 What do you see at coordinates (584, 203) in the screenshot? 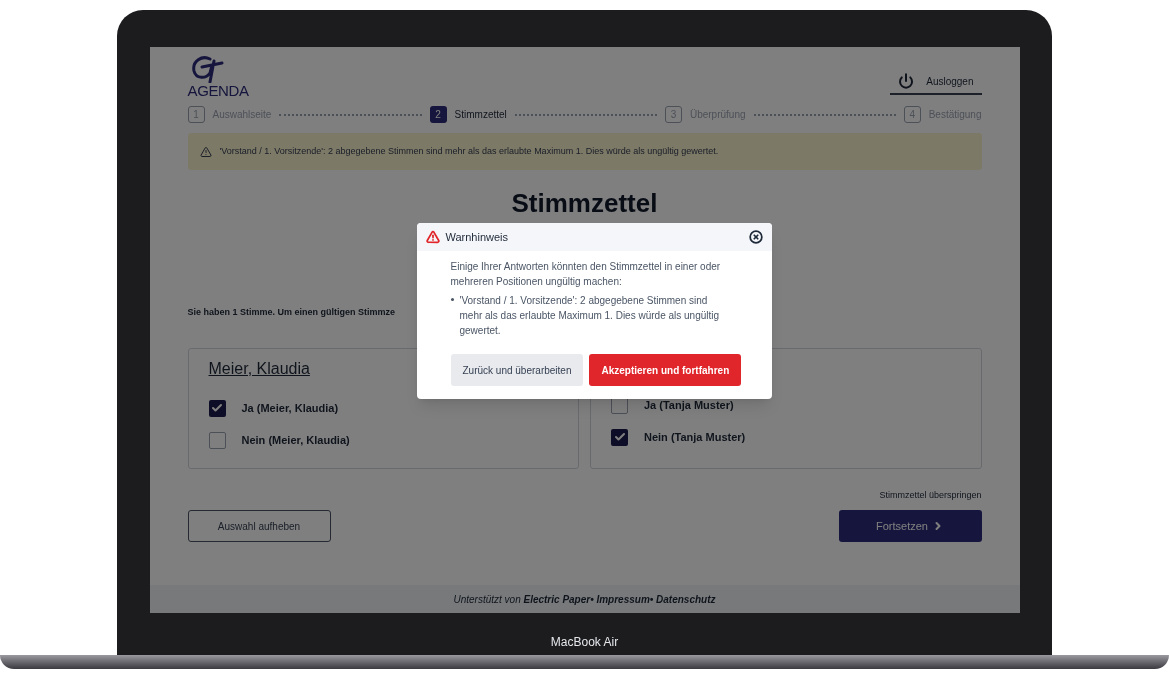
I see `ballot-title: Stimmzettel` at bounding box center [584, 203].